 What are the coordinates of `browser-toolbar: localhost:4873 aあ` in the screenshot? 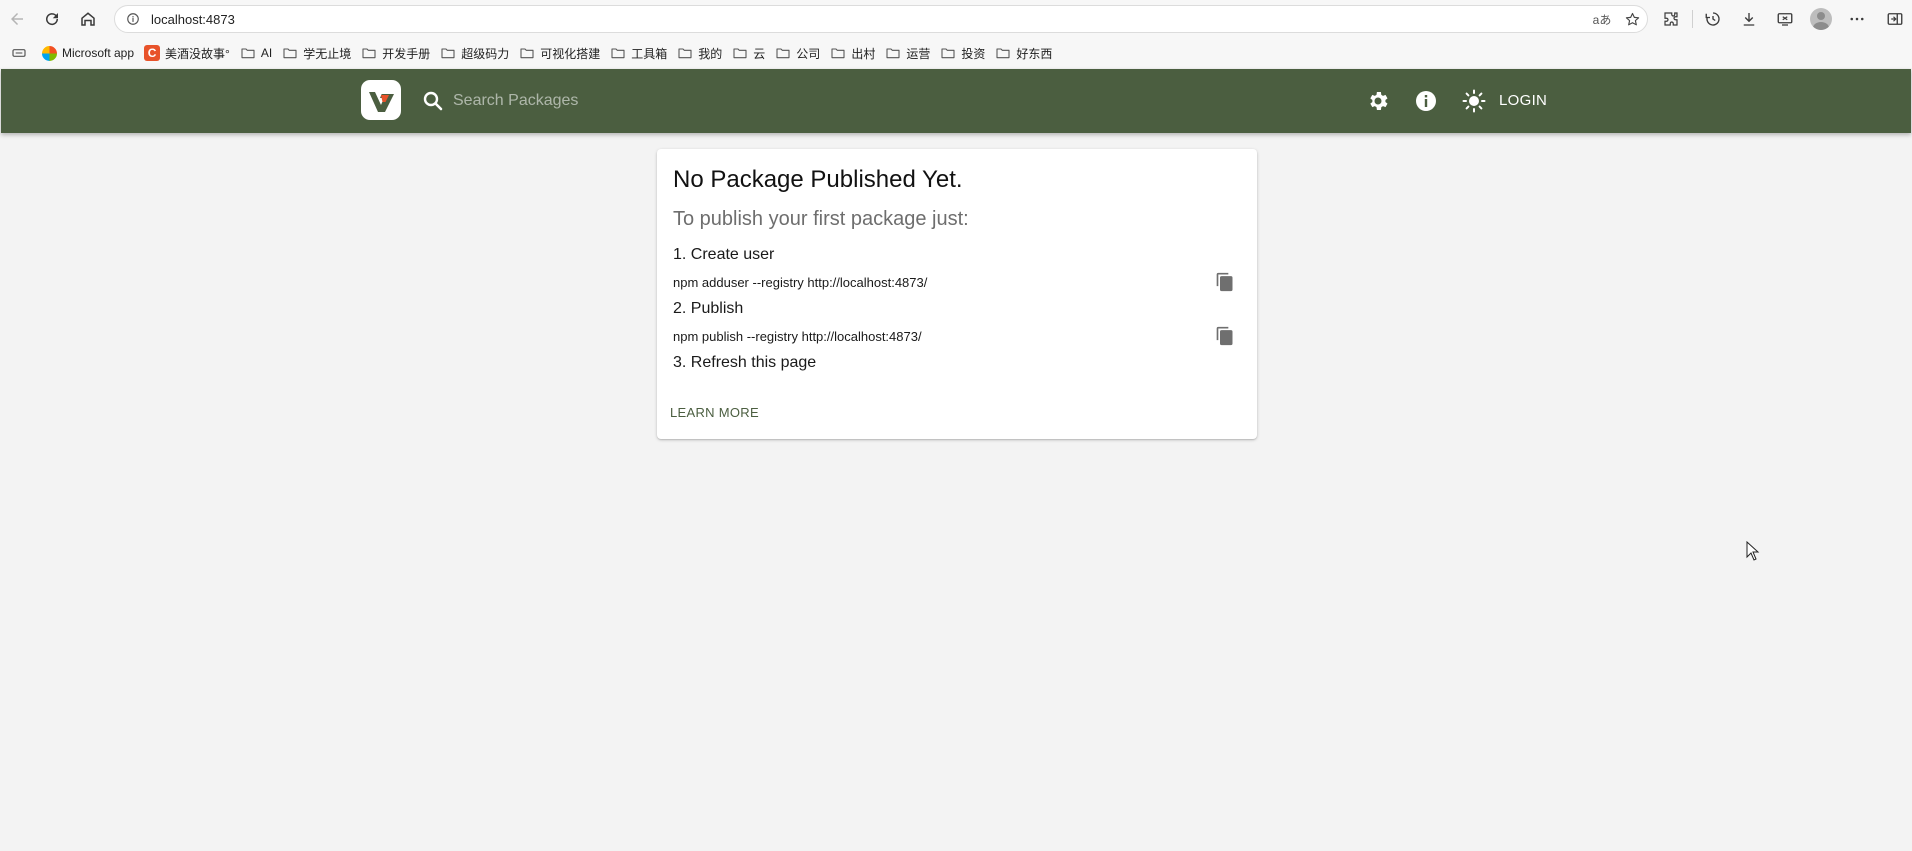 It's located at (956, 19).